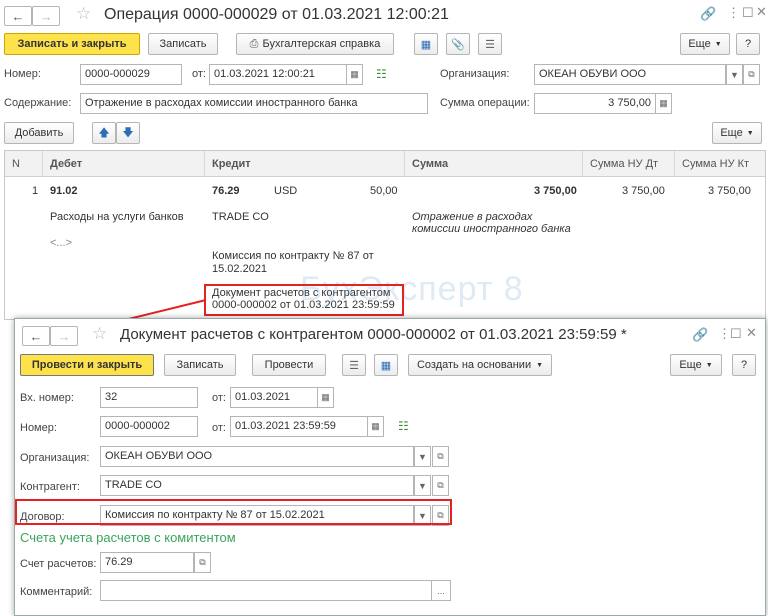 The height and width of the screenshot is (616, 768). What do you see at coordinates (751, 333) in the screenshot?
I see `dialog-close-icon: ✕` at bounding box center [751, 333].